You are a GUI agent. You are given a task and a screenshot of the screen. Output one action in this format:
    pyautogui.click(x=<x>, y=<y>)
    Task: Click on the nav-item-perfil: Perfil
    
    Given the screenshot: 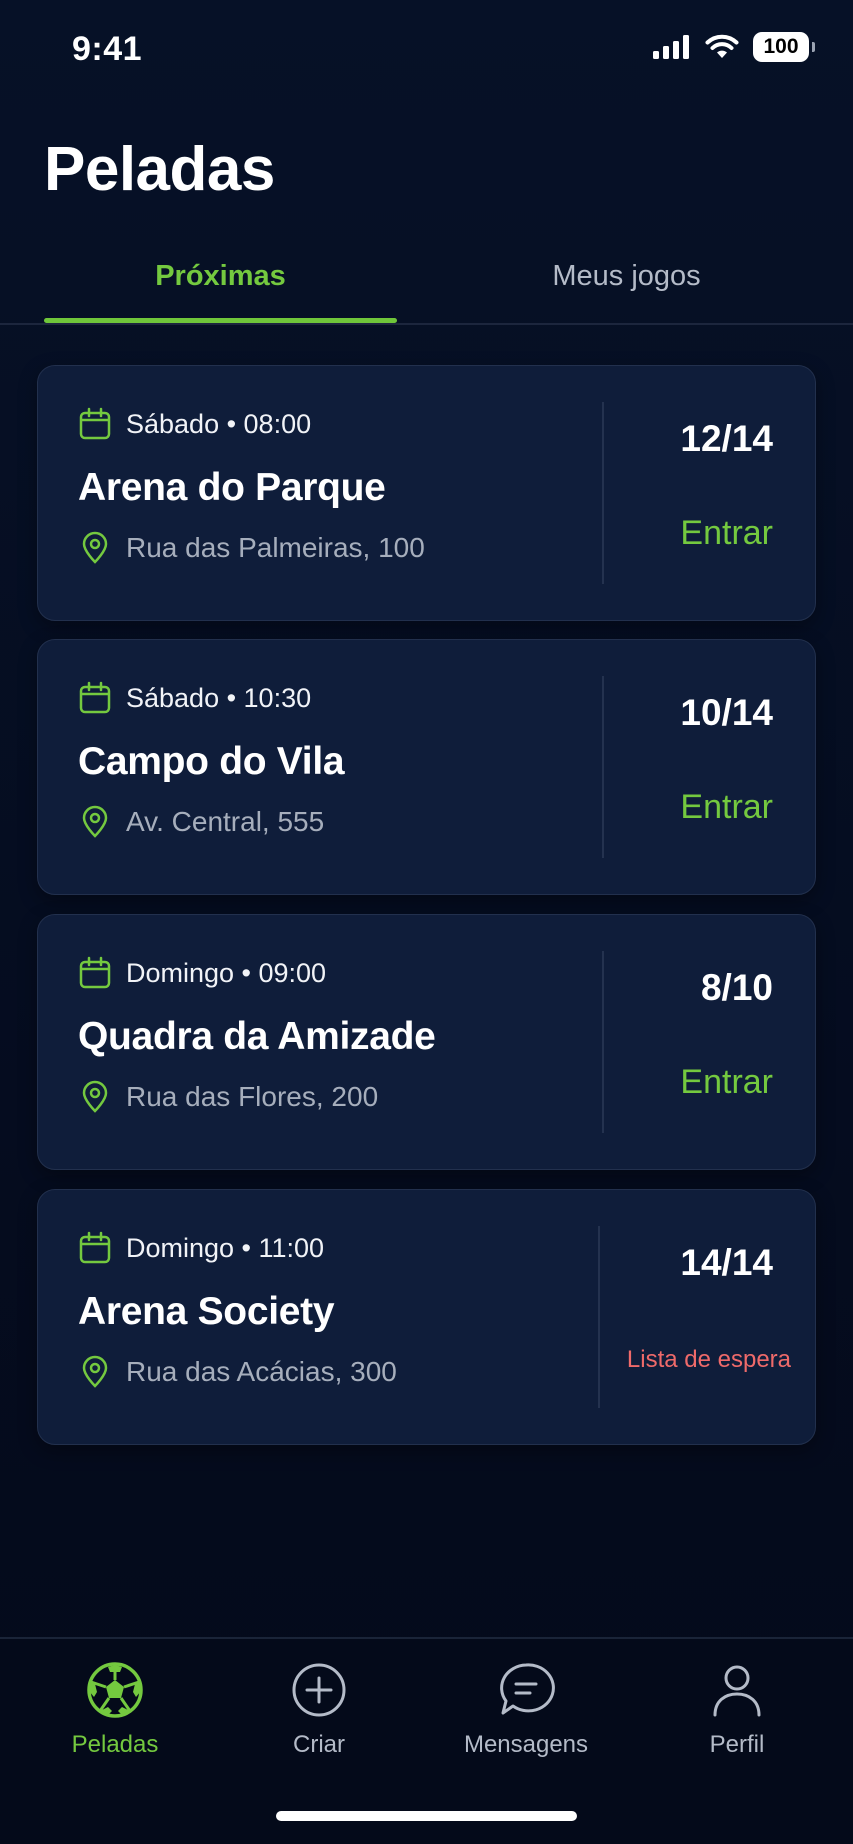 What is the action you would take?
    pyautogui.click(x=737, y=1721)
    